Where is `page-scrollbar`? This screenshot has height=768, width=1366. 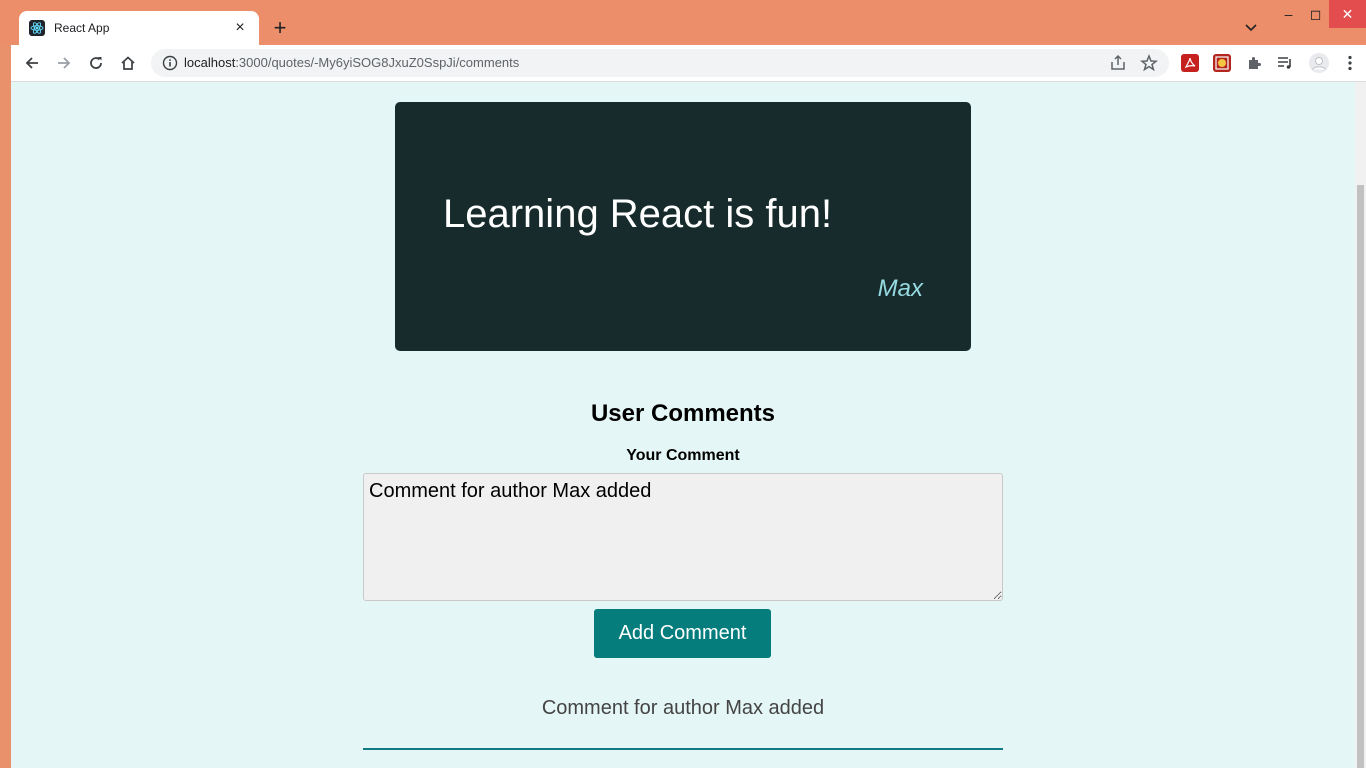
page-scrollbar is located at coordinates (1360, 425).